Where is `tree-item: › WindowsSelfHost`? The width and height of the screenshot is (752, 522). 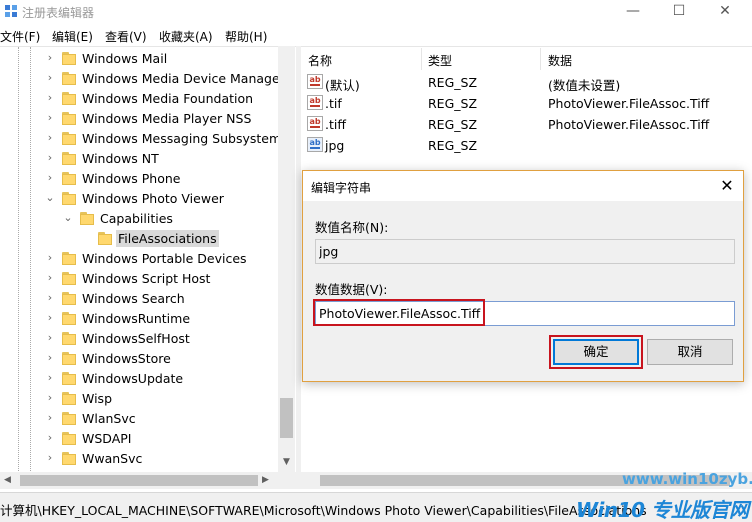
tree-item: › WindowsSelfHost is located at coordinates (148, 339).